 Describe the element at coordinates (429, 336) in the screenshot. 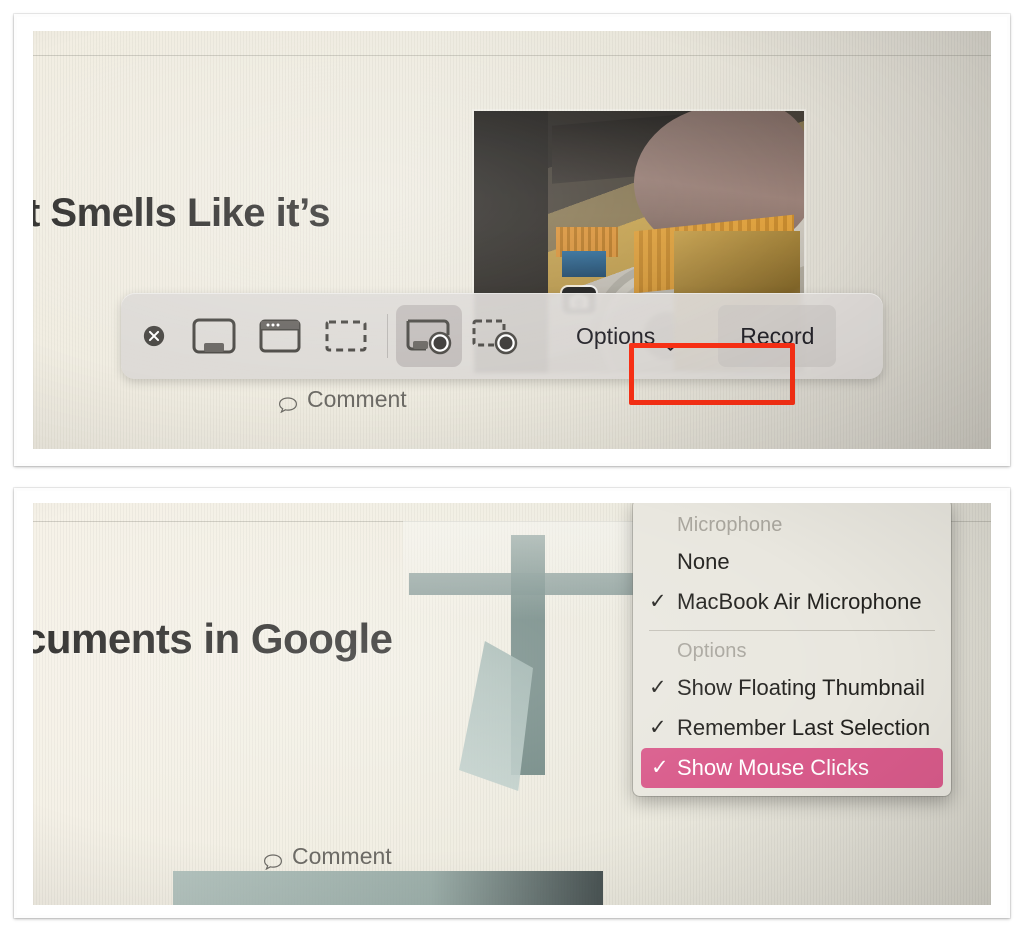

I see `record-entire-screen-icon` at that location.